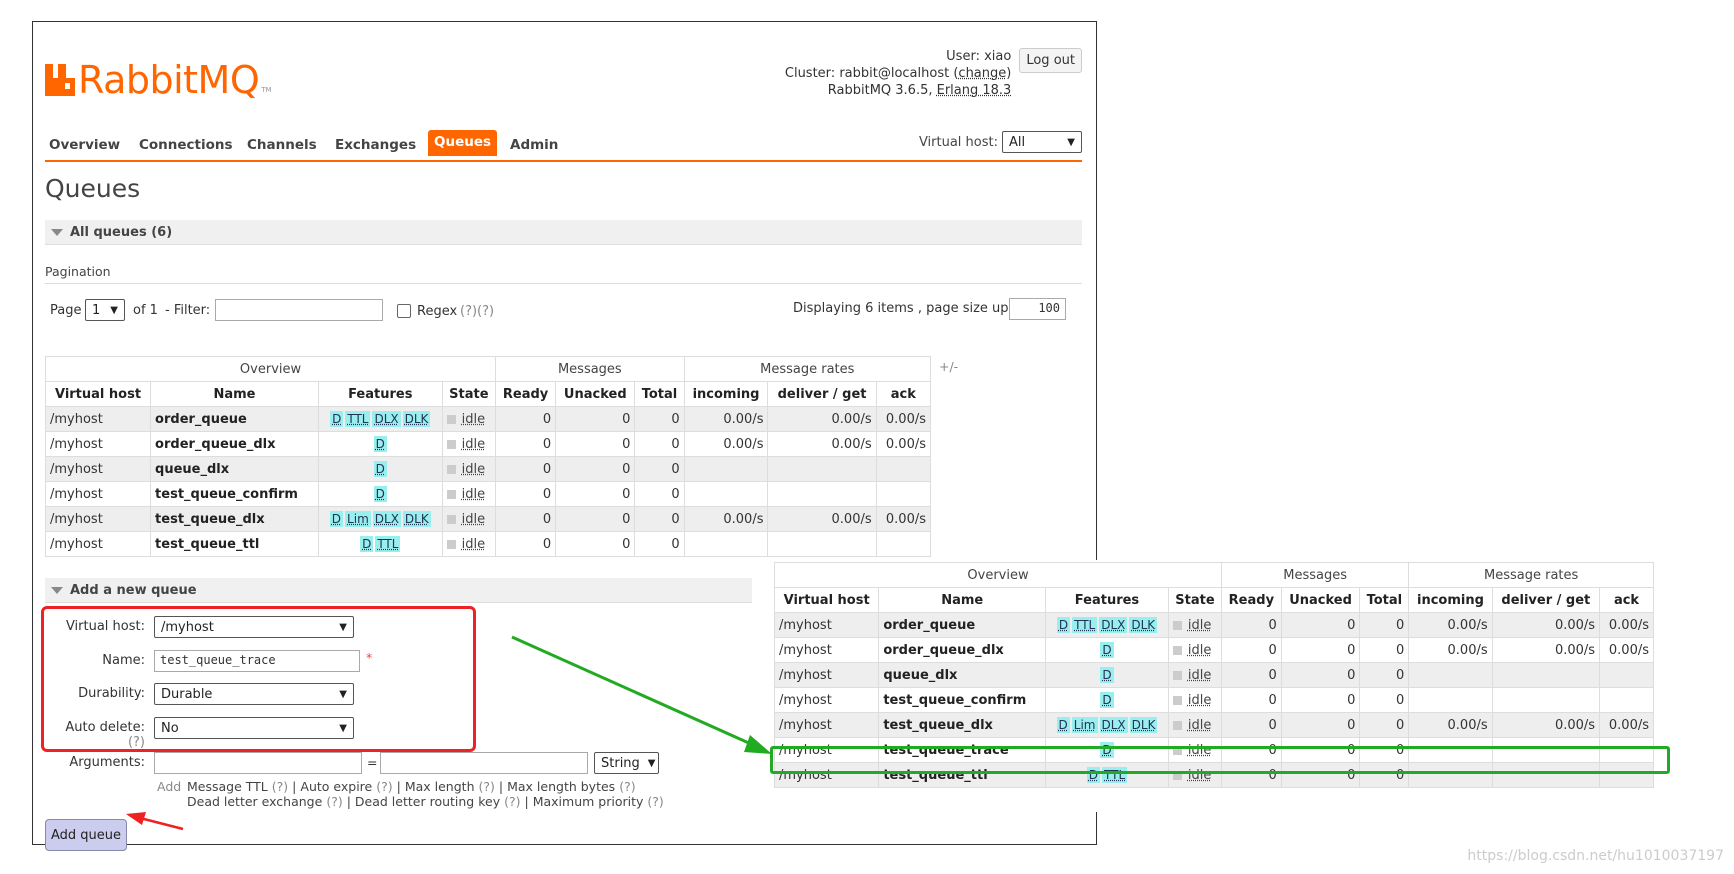  I want to click on green-arrowhead-icon, so click(758, 744).